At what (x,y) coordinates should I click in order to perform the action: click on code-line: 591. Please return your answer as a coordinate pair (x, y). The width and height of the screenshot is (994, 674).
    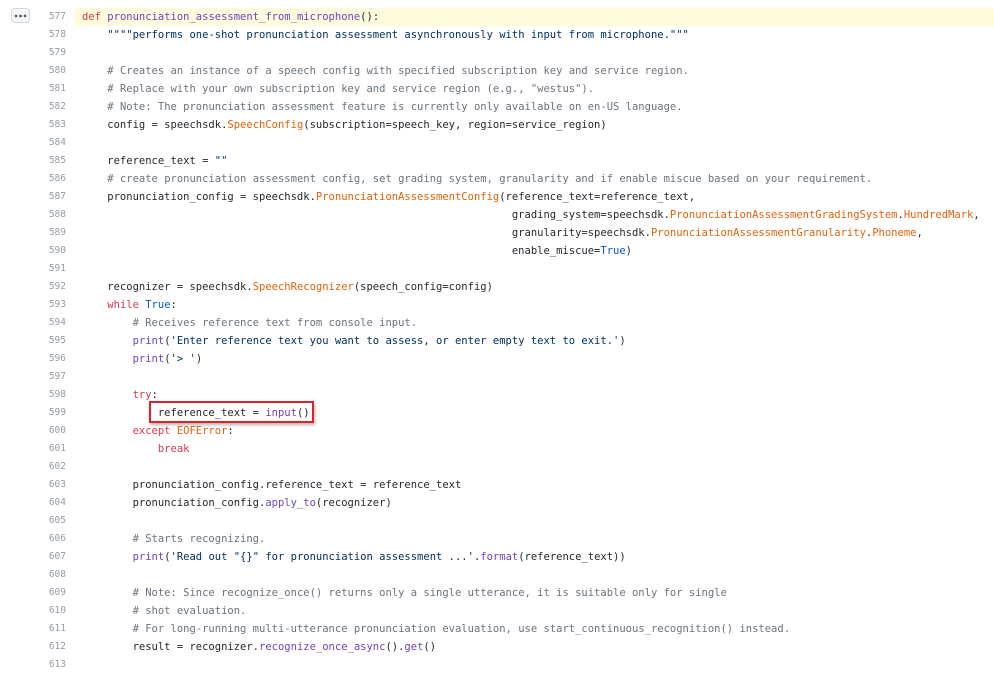
    Looking at the image, I should click on (497, 269).